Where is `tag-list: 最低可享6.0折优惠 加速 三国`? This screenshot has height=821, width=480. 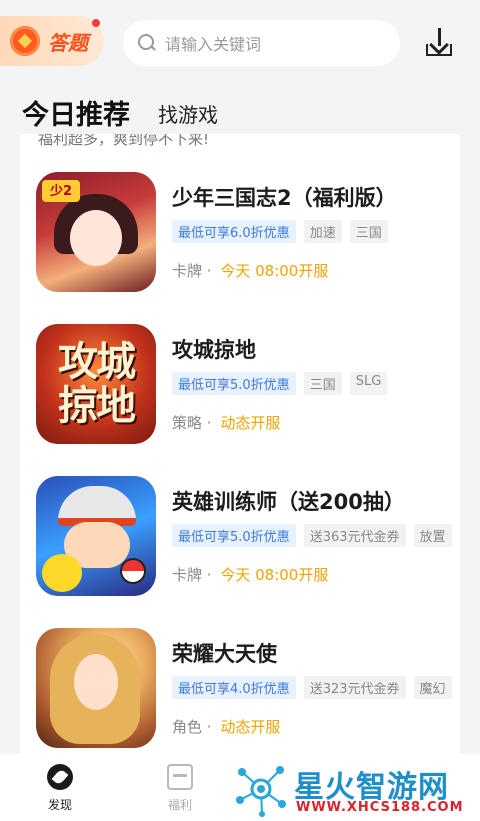 tag-list: 最低可享6.0折优惠 加速 三国 is located at coordinates (280, 231).